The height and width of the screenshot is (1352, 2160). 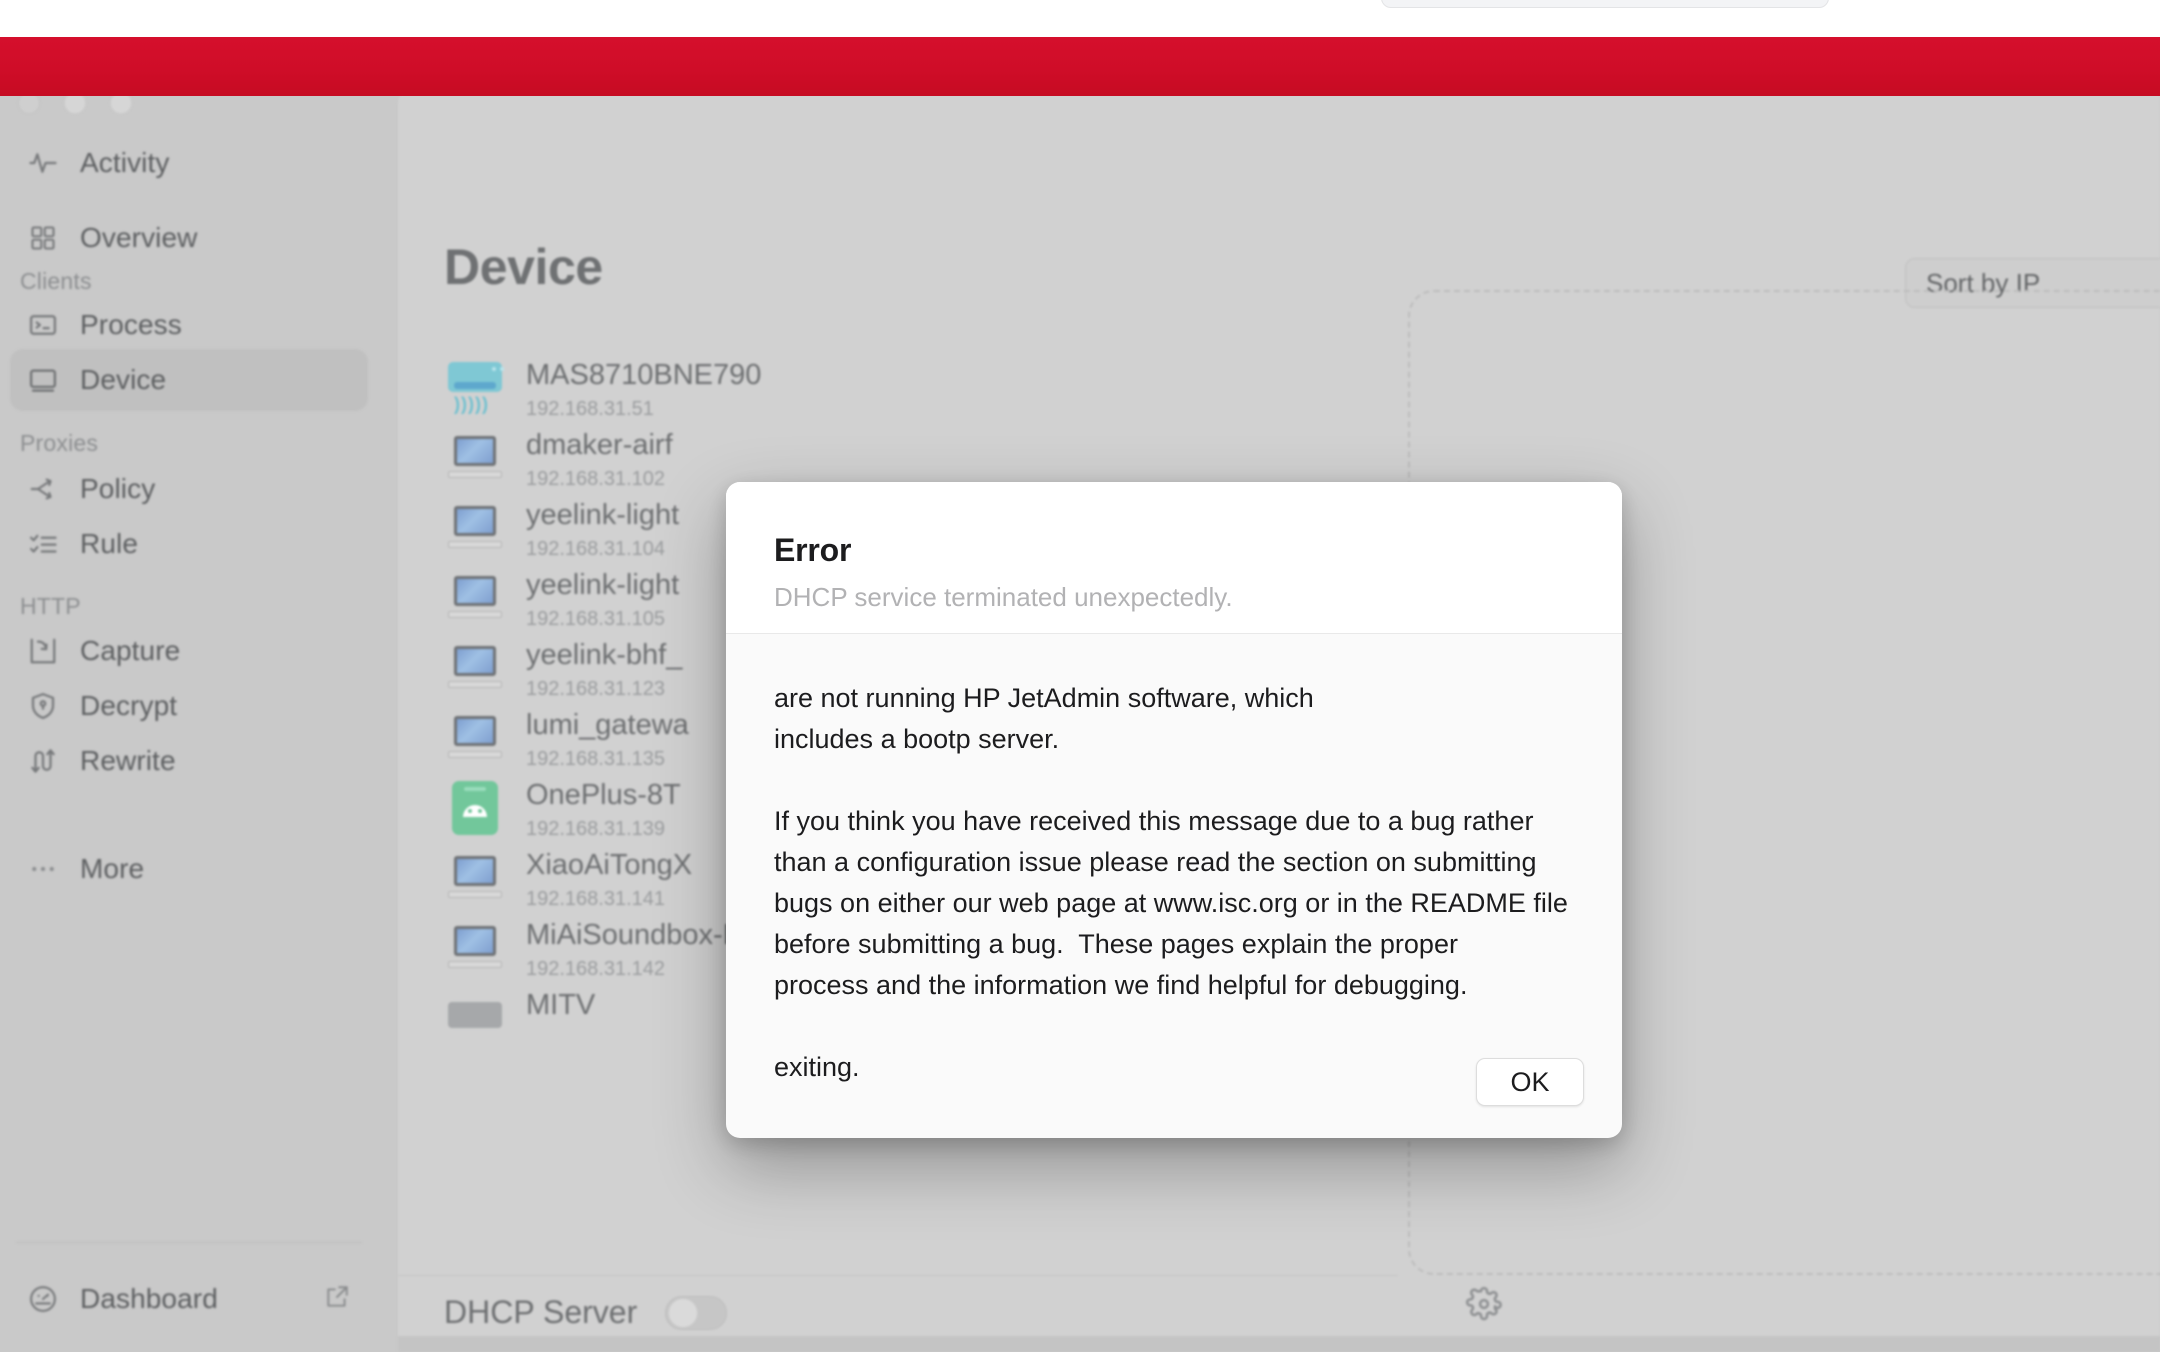 I want to click on page-title: Device, so click(x=523, y=267).